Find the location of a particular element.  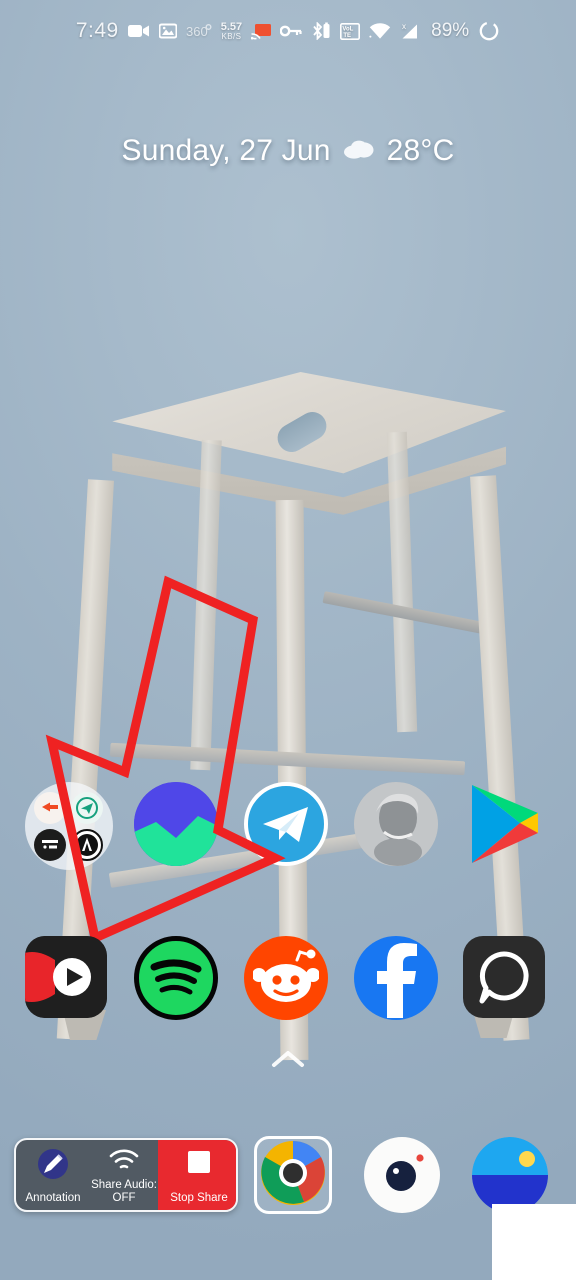

date-weather-widget: Sunday, 27 Jun 28°C is located at coordinates (288, 151).